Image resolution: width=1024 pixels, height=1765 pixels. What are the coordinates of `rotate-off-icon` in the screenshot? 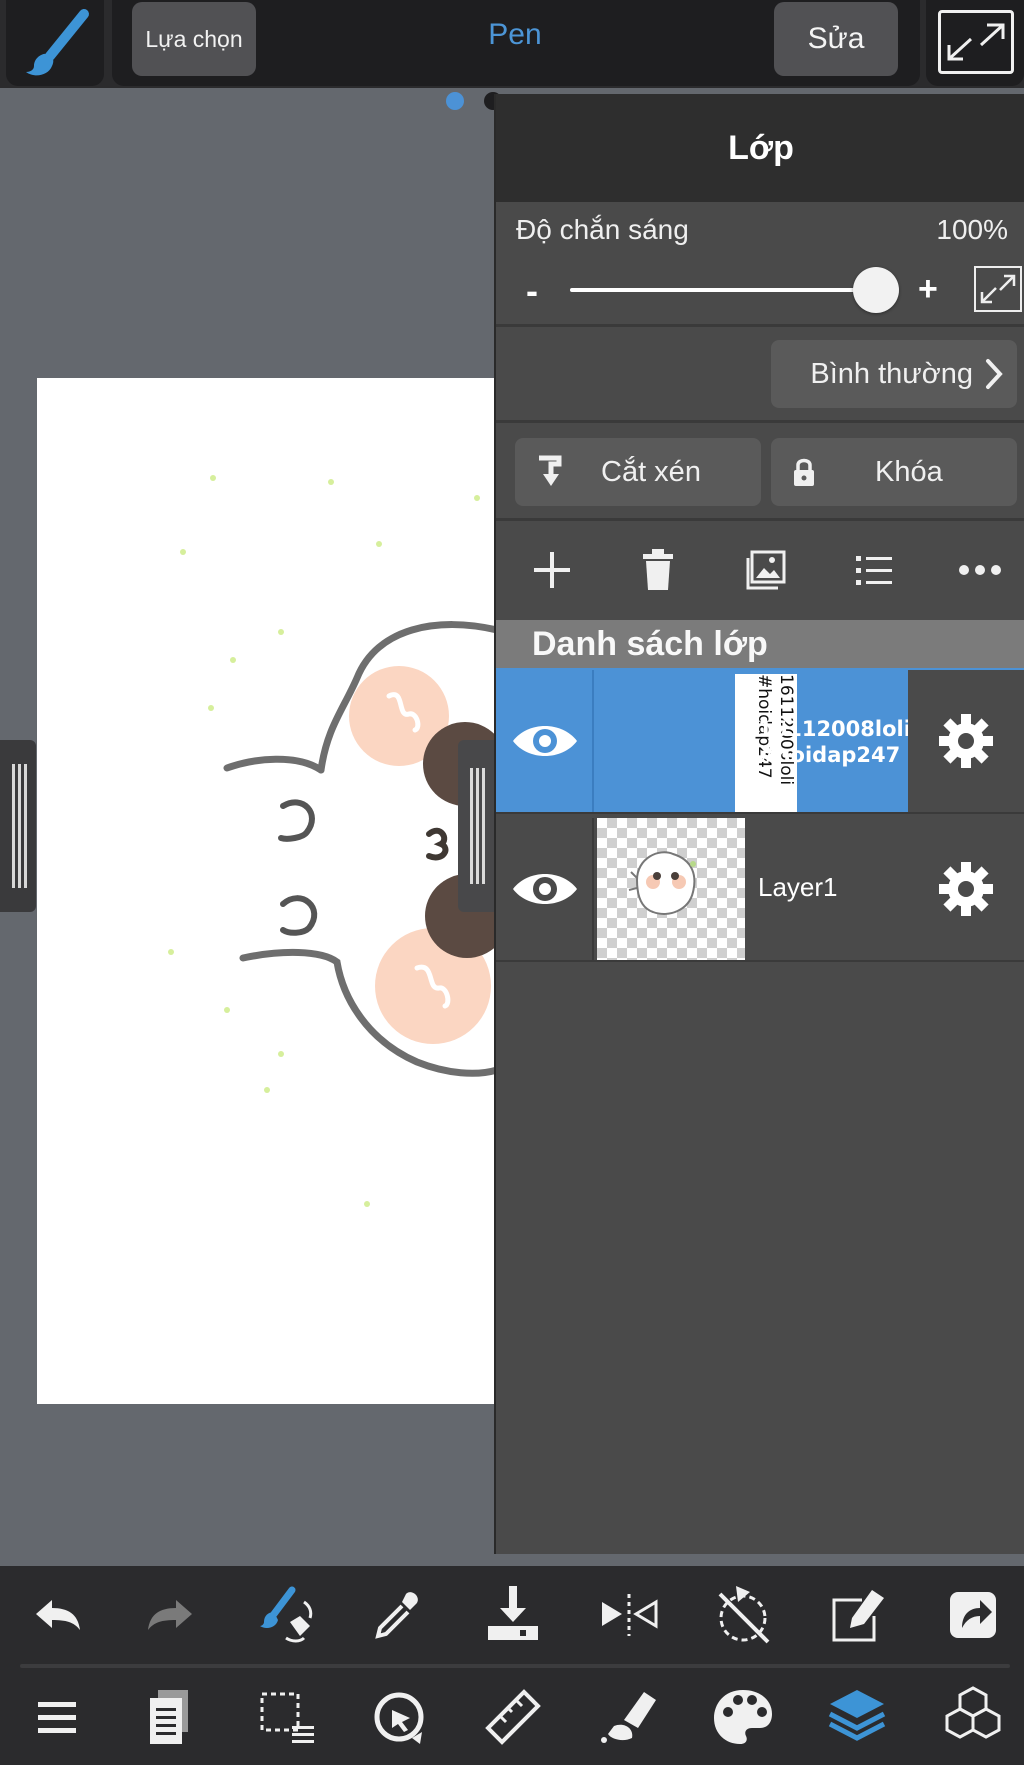 It's located at (743, 1615).